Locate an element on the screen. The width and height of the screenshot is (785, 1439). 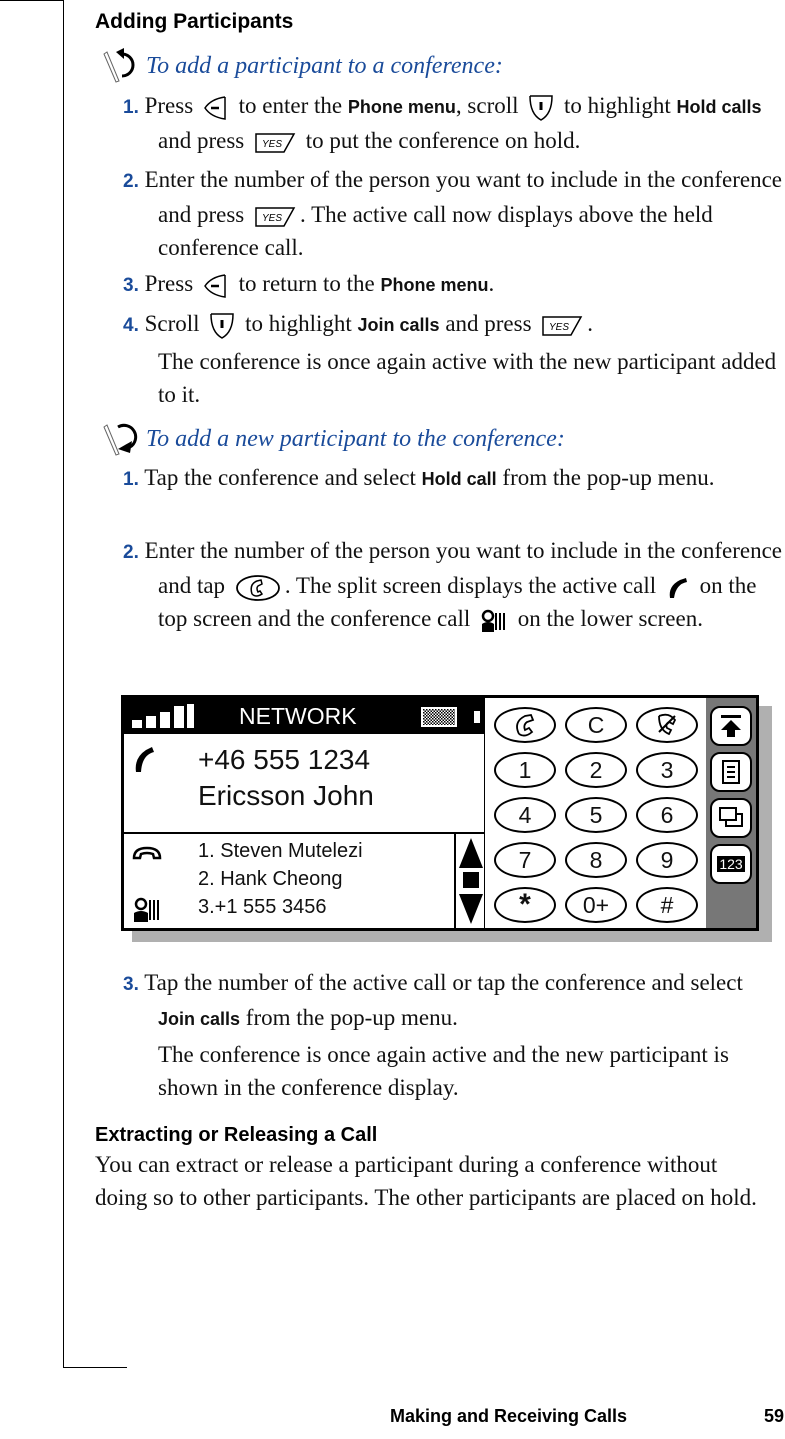
step-text: on the lower screen. is located at coordinates (610, 618).